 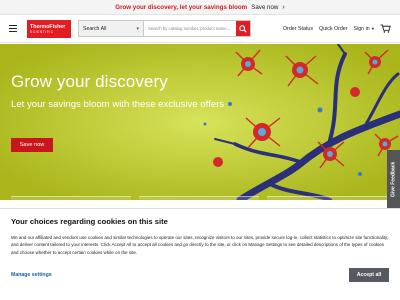 What do you see at coordinates (283, 7) in the screenshot?
I see `chevron-right-icon: ›` at bounding box center [283, 7].